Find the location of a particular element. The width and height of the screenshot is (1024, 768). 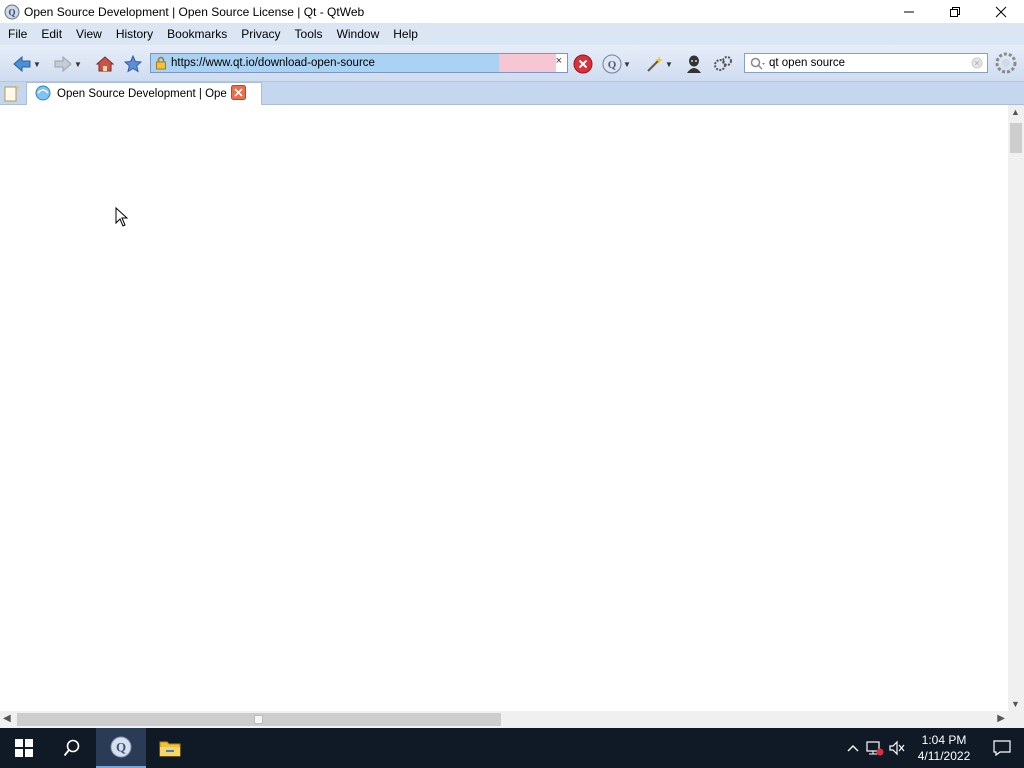

qt-favicon-icon is located at coordinates (43, 94).